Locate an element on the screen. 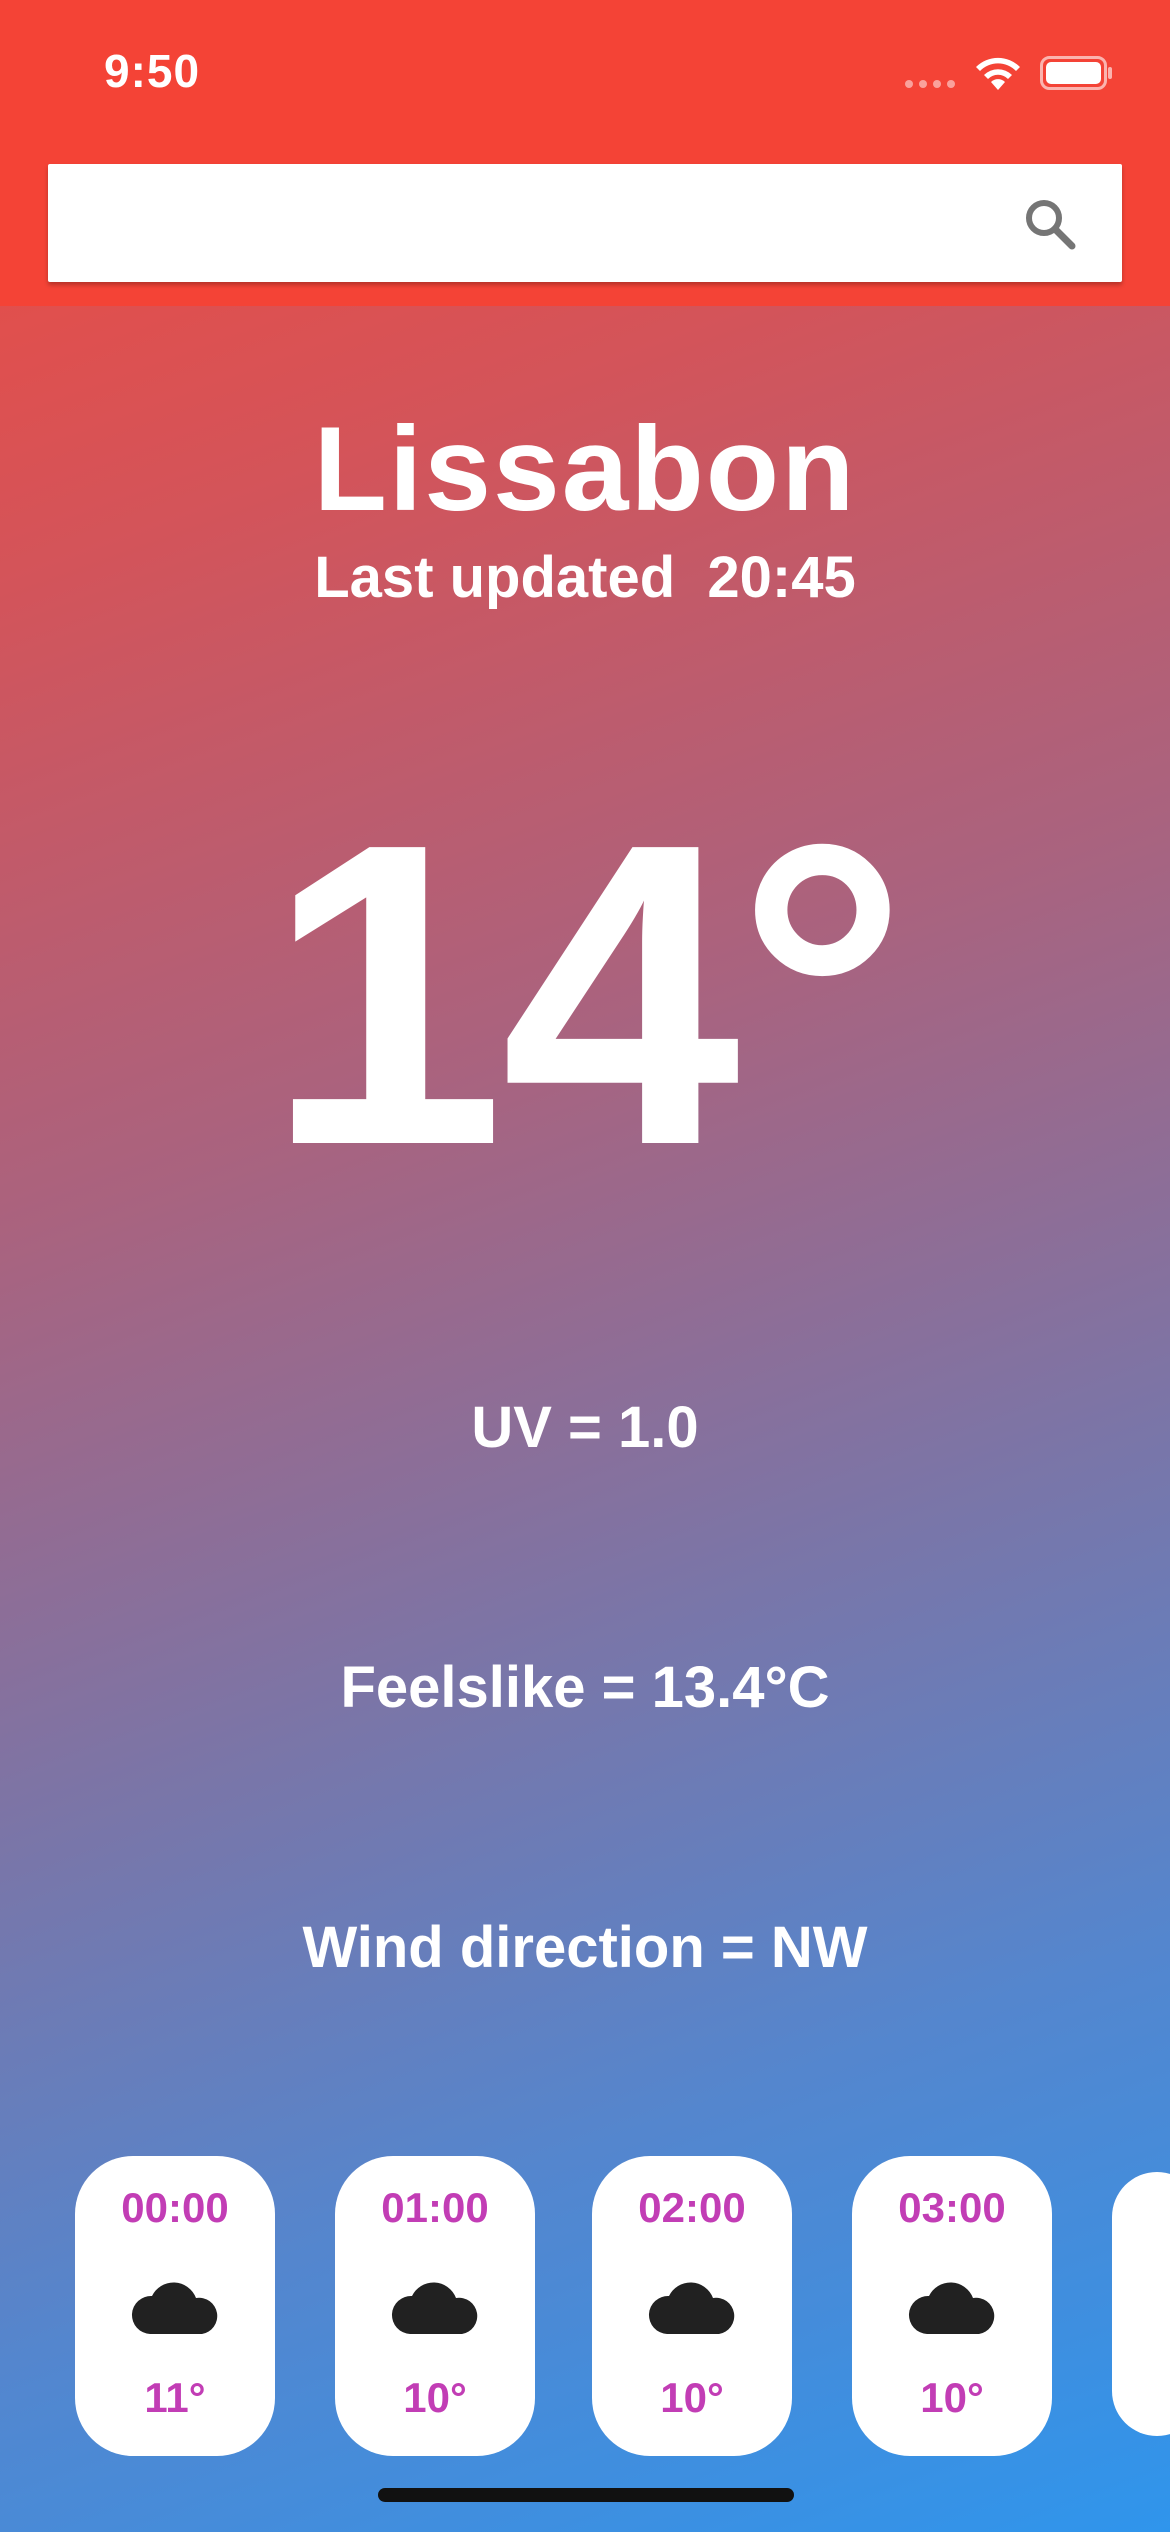 The image size is (1170, 2532). feels-like: Feelslike = 13.4°C is located at coordinates (585, 1687).